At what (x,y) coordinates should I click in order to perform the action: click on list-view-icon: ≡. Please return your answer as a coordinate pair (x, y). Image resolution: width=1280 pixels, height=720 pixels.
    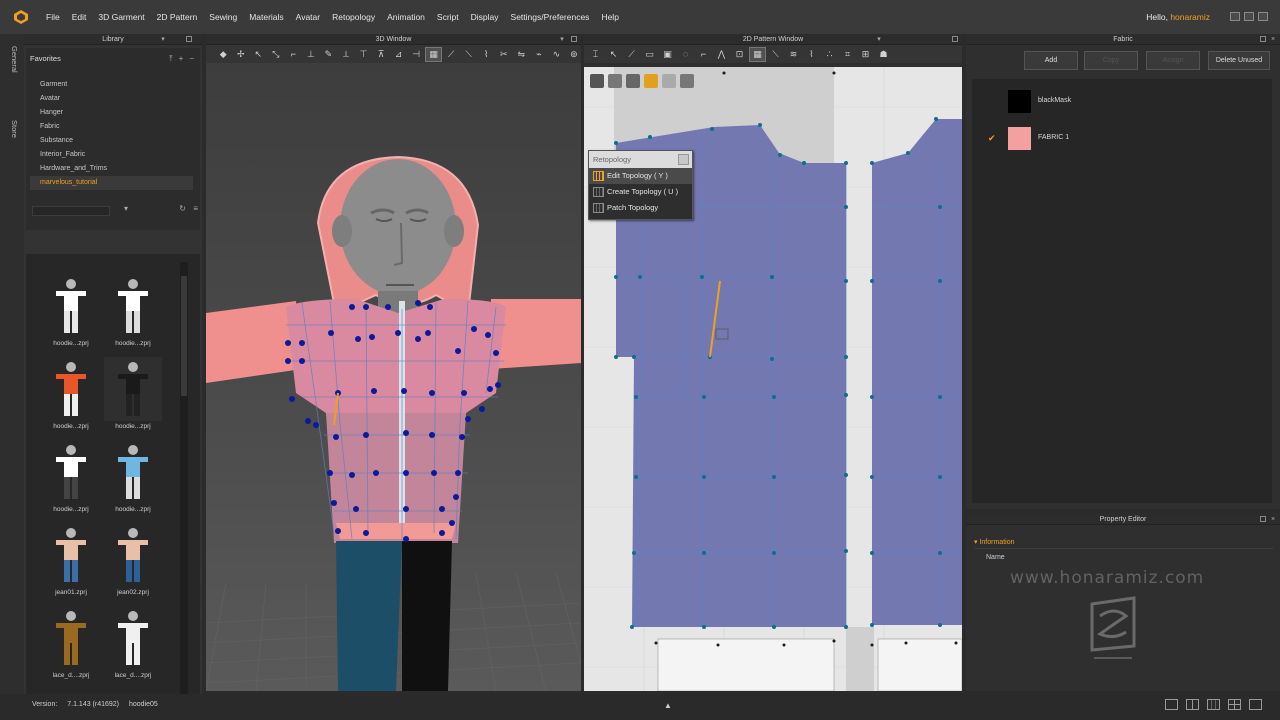
    Looking at the image, I should click on (195, 208).